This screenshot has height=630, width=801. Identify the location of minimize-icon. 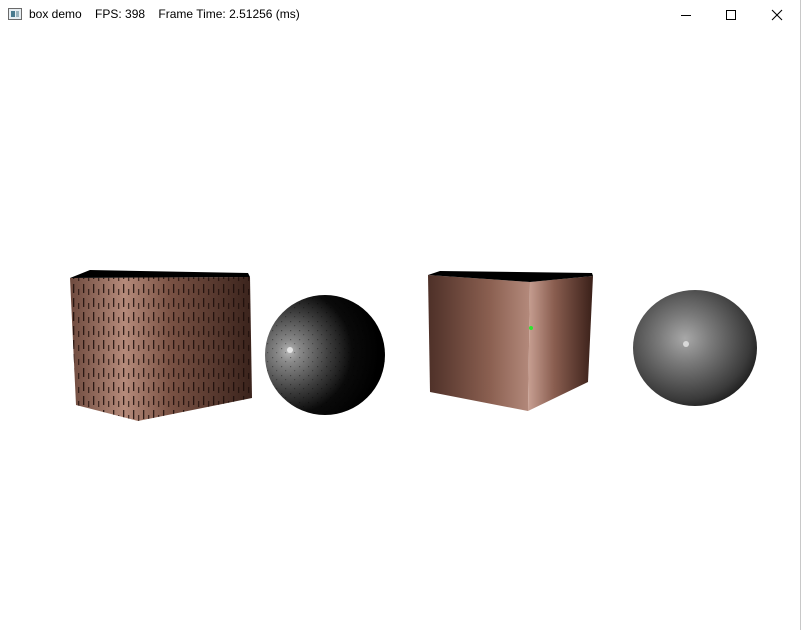
(686, 15).